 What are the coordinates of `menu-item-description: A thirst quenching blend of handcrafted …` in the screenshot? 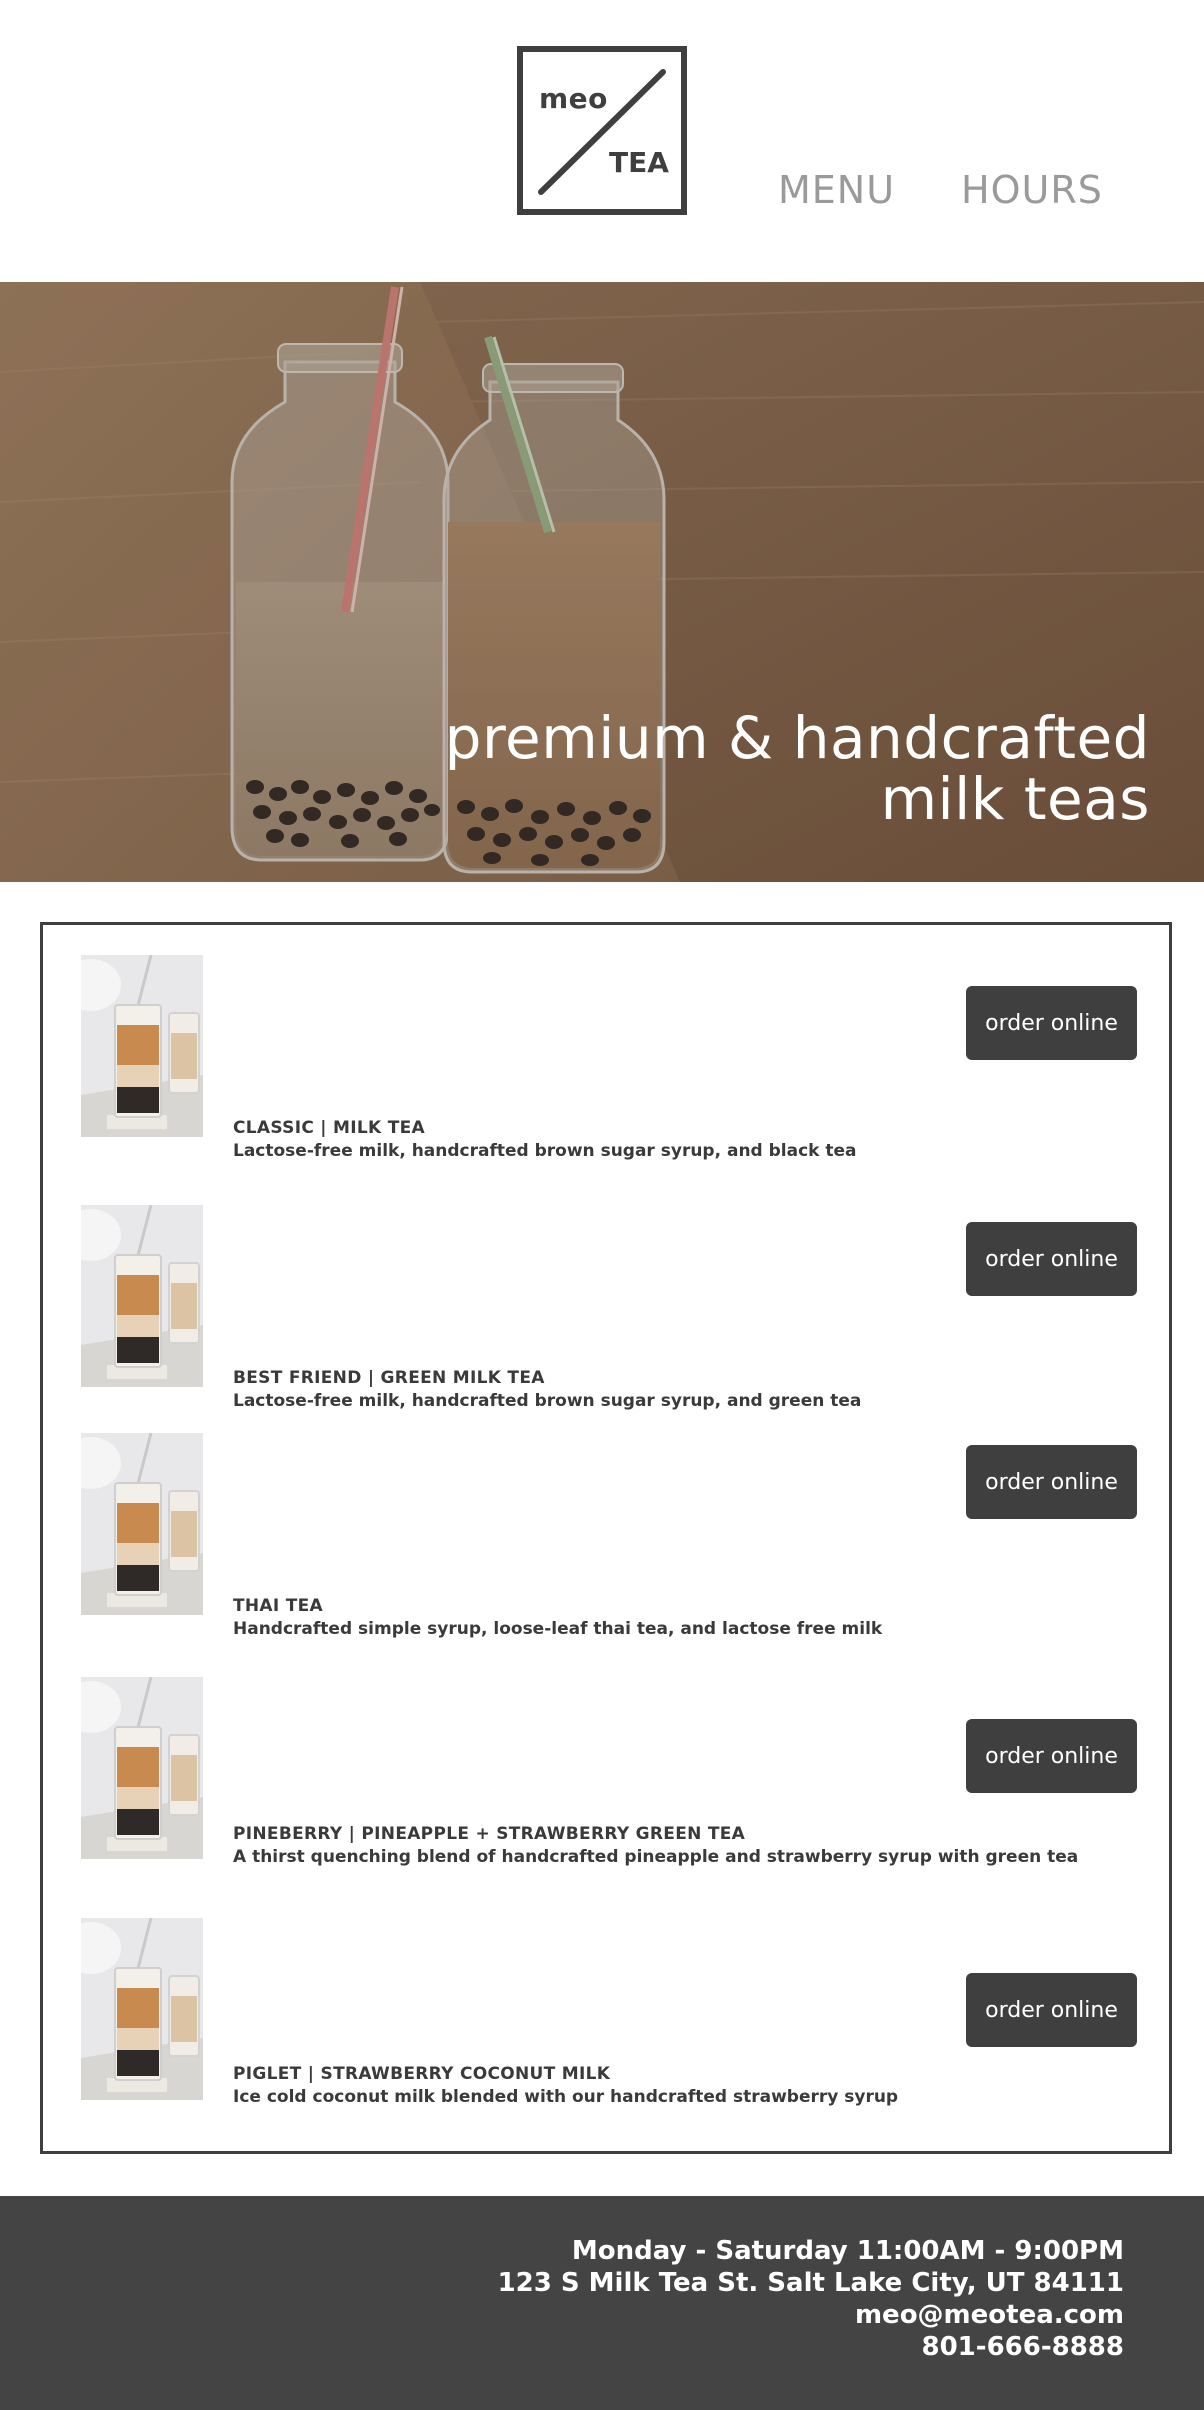 It's located at (656, 1857).